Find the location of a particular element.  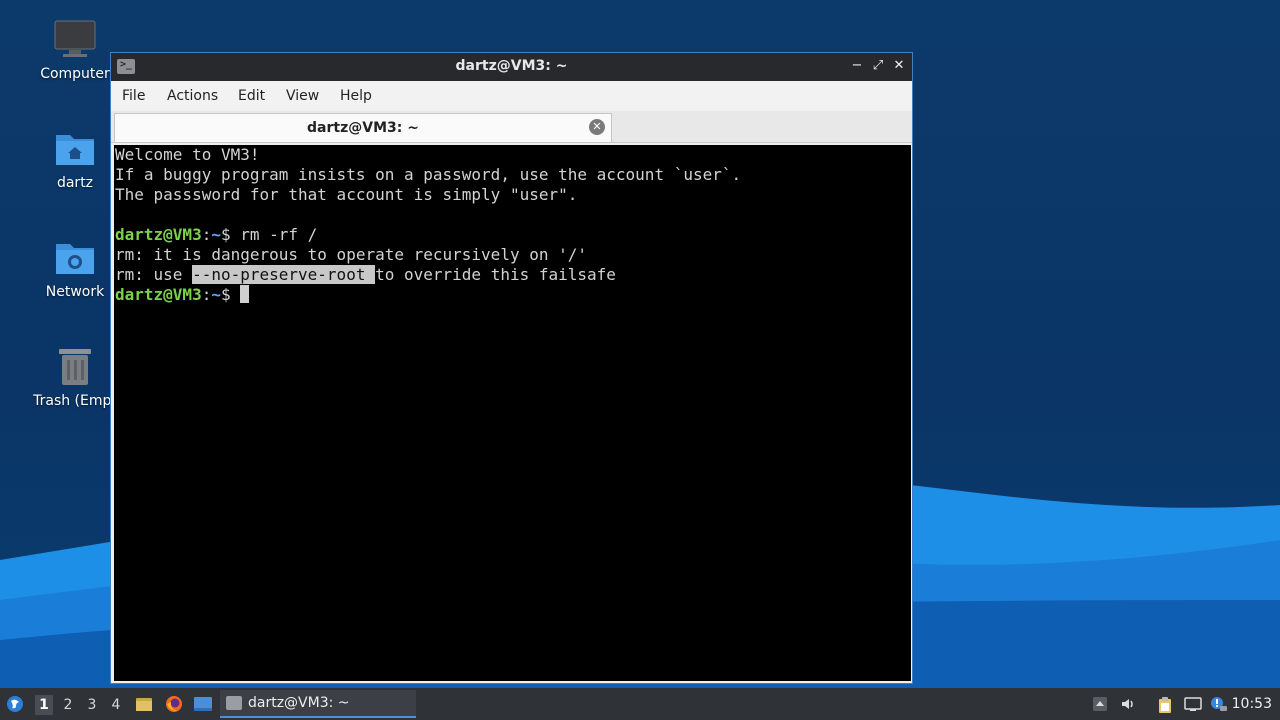

monitor-icon is located at coordinates (75, 40).